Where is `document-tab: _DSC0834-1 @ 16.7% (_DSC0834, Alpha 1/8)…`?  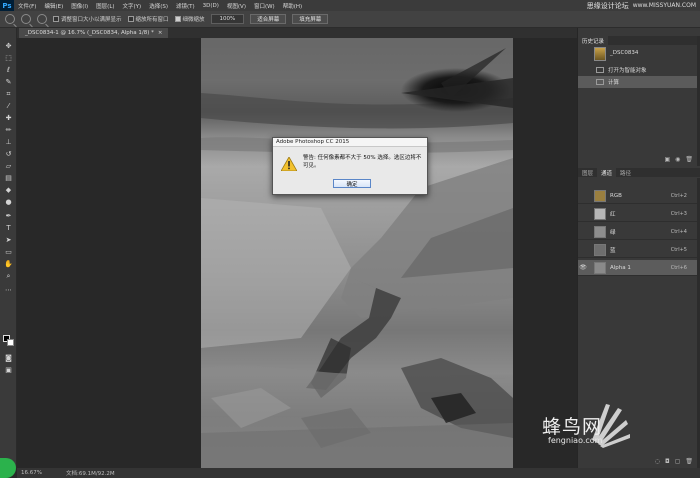 document-tab: _DSC0834-1 @ 16.7% (_DSC0834, Alpha 1/8)… is located at coordinates (94, 33).